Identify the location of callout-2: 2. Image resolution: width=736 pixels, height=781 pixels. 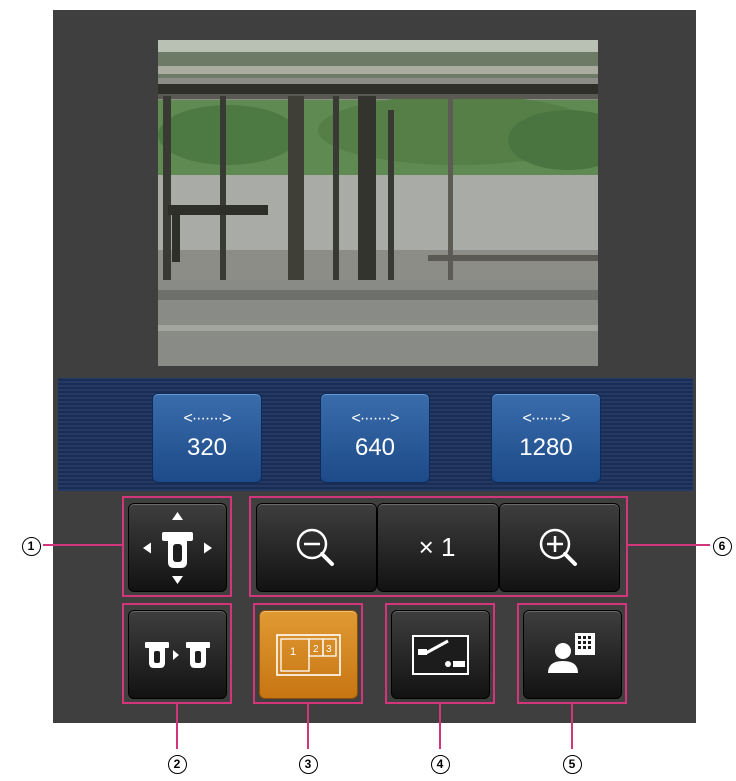
(177, 763).